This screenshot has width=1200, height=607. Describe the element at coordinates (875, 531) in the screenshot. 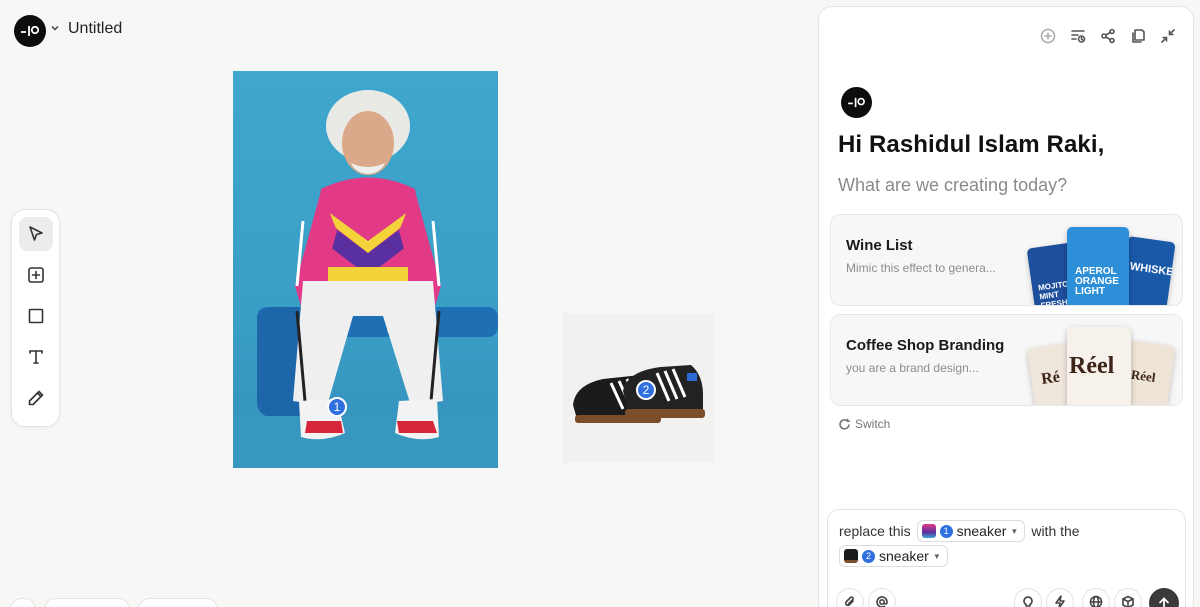

I see `prompt-text: replace this` at that location.